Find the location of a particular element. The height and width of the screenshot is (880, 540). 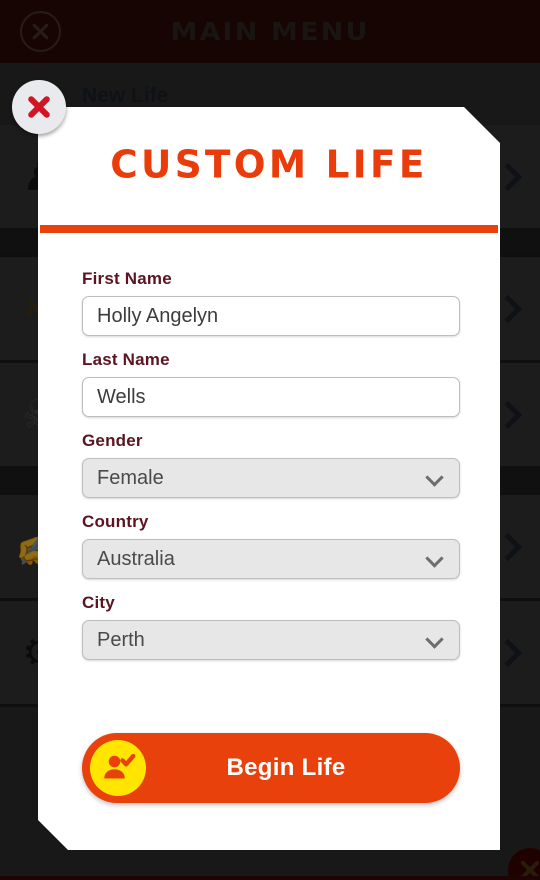

begin-life-button: Begin Life is located at coordinates (271, 768).